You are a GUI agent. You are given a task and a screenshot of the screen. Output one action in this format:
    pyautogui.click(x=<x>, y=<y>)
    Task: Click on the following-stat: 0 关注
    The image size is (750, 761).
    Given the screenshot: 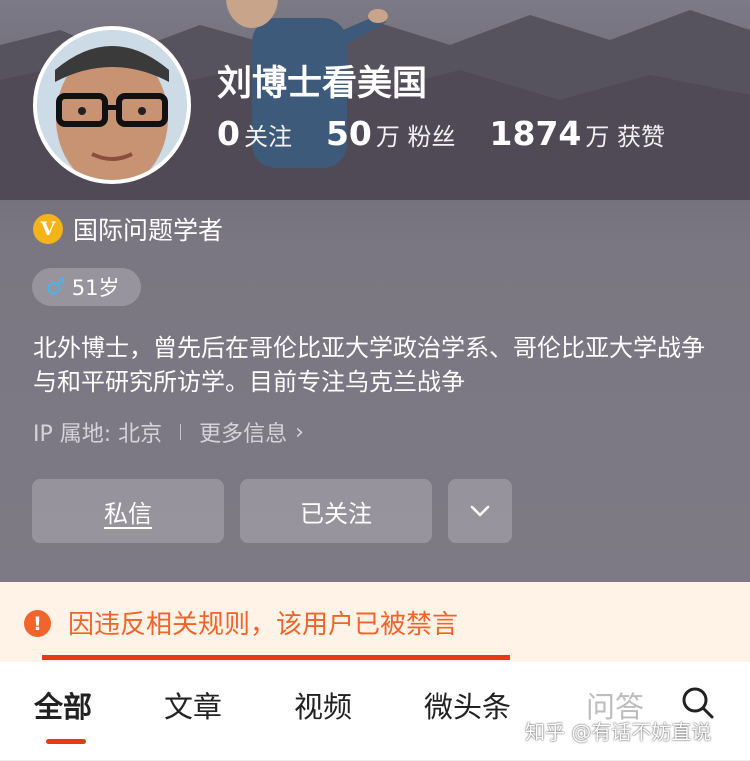 What is the action you would take?
    pyautogui.click(x=254, y=133)
    